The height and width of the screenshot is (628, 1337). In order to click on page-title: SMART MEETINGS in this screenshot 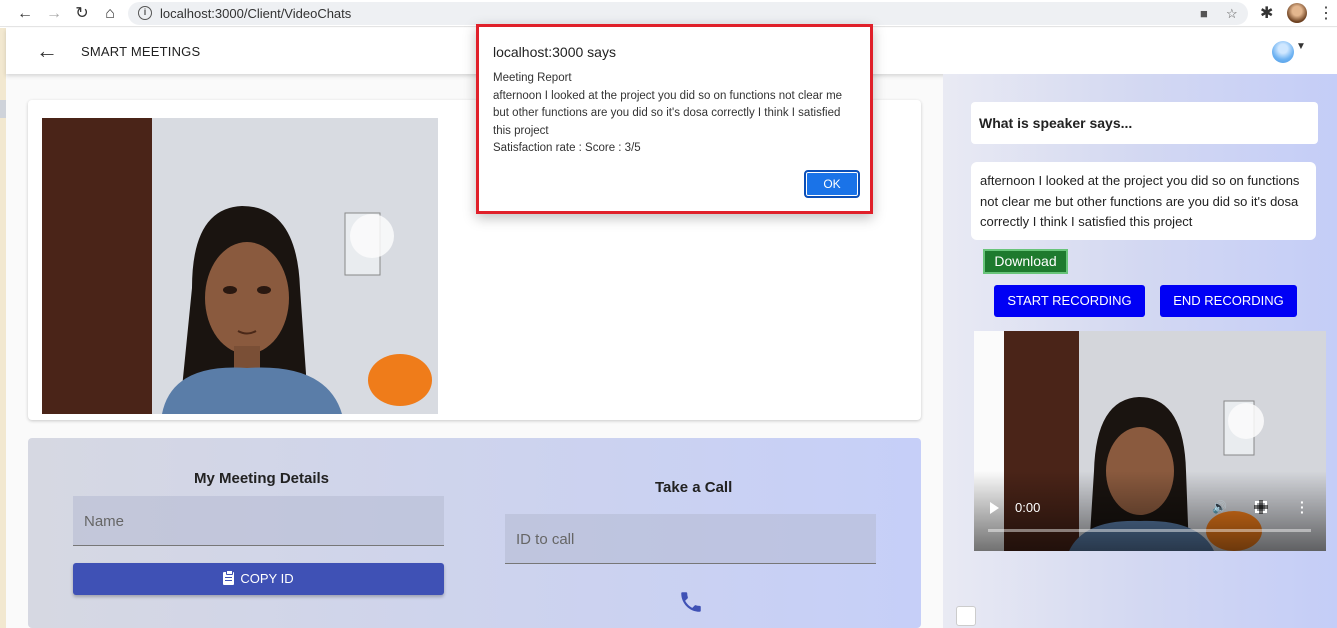, I will do `click(141, 51)`.